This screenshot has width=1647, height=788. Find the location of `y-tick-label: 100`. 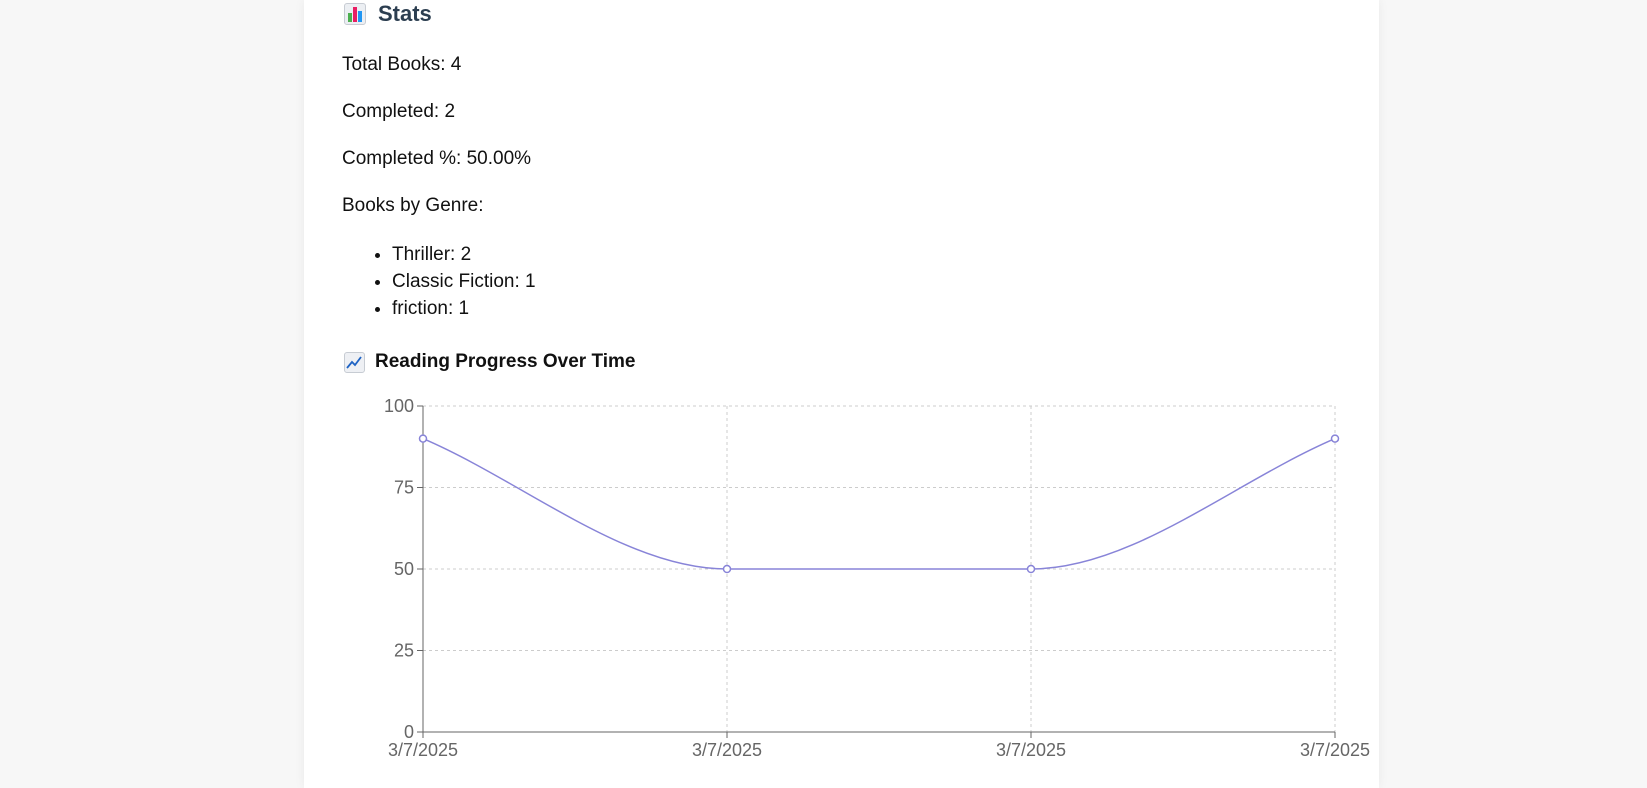

y-tick-label: 100 is located at coordinates (399, 406).